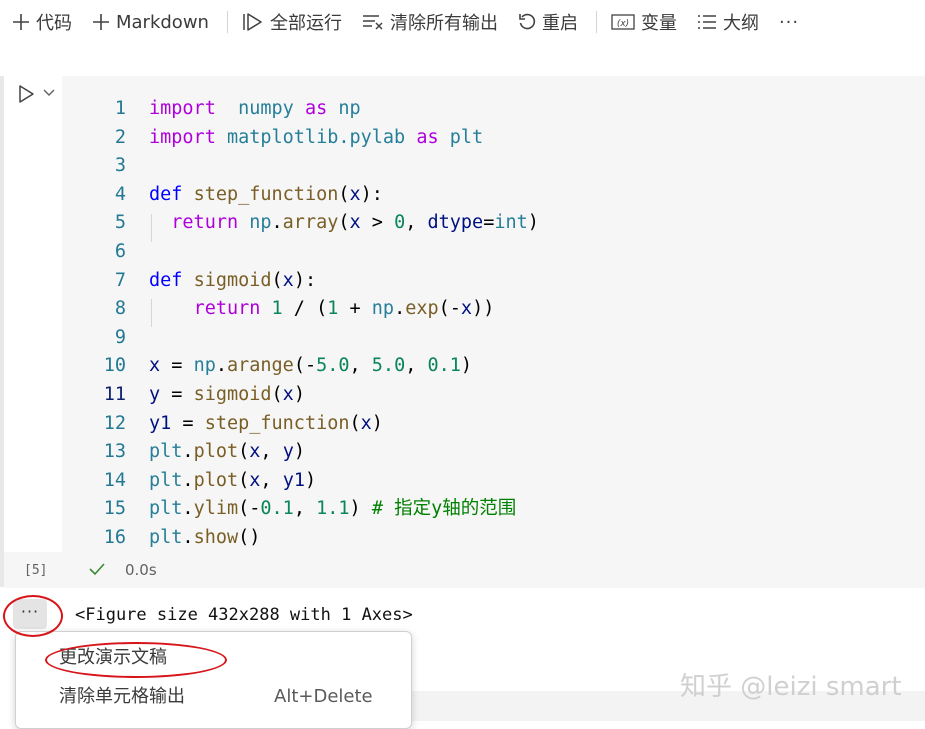 This screenshot has width=925, height=729. Describe the element at coordinates (30, 614) in the screenshot. I see `output-more-actions-button: ···` at that location.